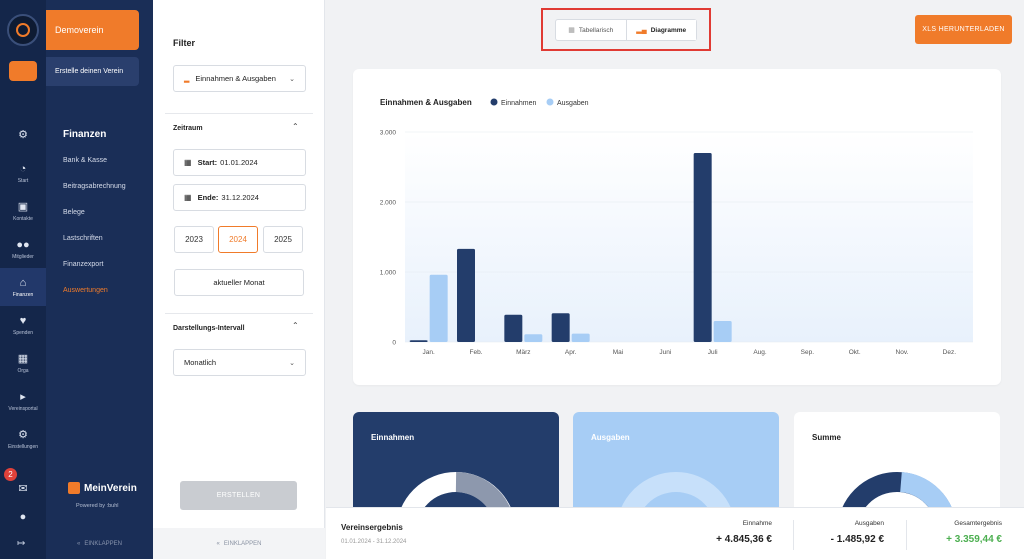  I want to click on bell-icon: ⚙, so click(23, 135).